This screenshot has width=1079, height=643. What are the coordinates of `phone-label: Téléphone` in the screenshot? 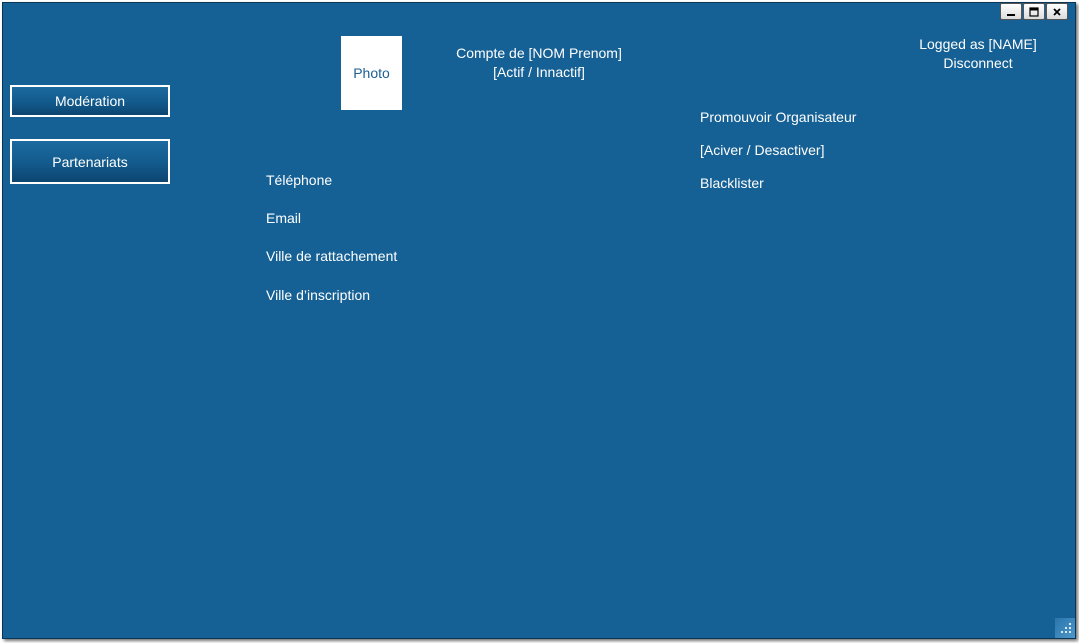 It's located at (299, 180).